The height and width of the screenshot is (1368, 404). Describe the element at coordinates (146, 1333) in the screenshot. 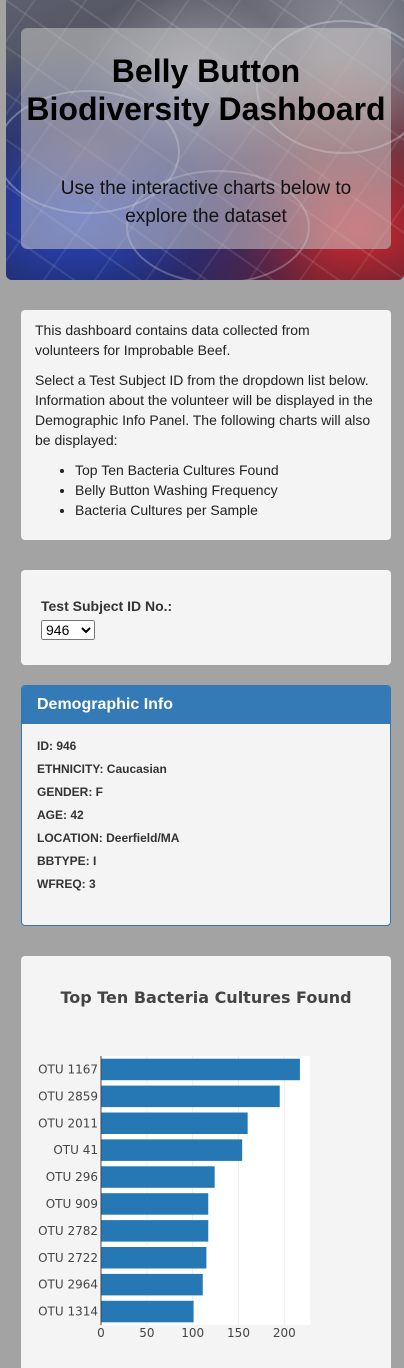

I see `x-tick-label: 50` at that location.